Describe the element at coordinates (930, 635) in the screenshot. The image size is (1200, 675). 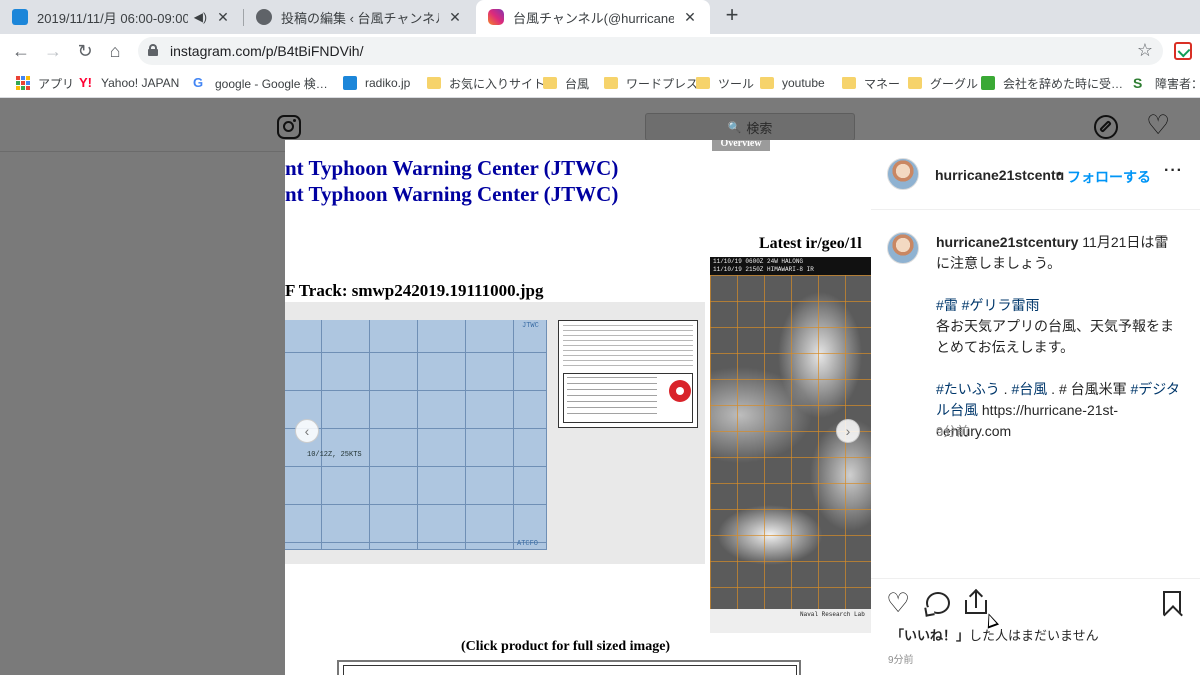
I see `likes-label: 「いいね！」` at that location.